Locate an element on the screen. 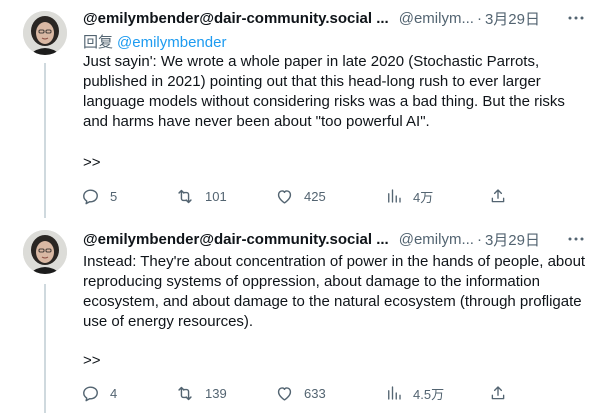 This screenshot has height=413, width=602. views-button: 4.5万 is located at coordinates (414, 393).